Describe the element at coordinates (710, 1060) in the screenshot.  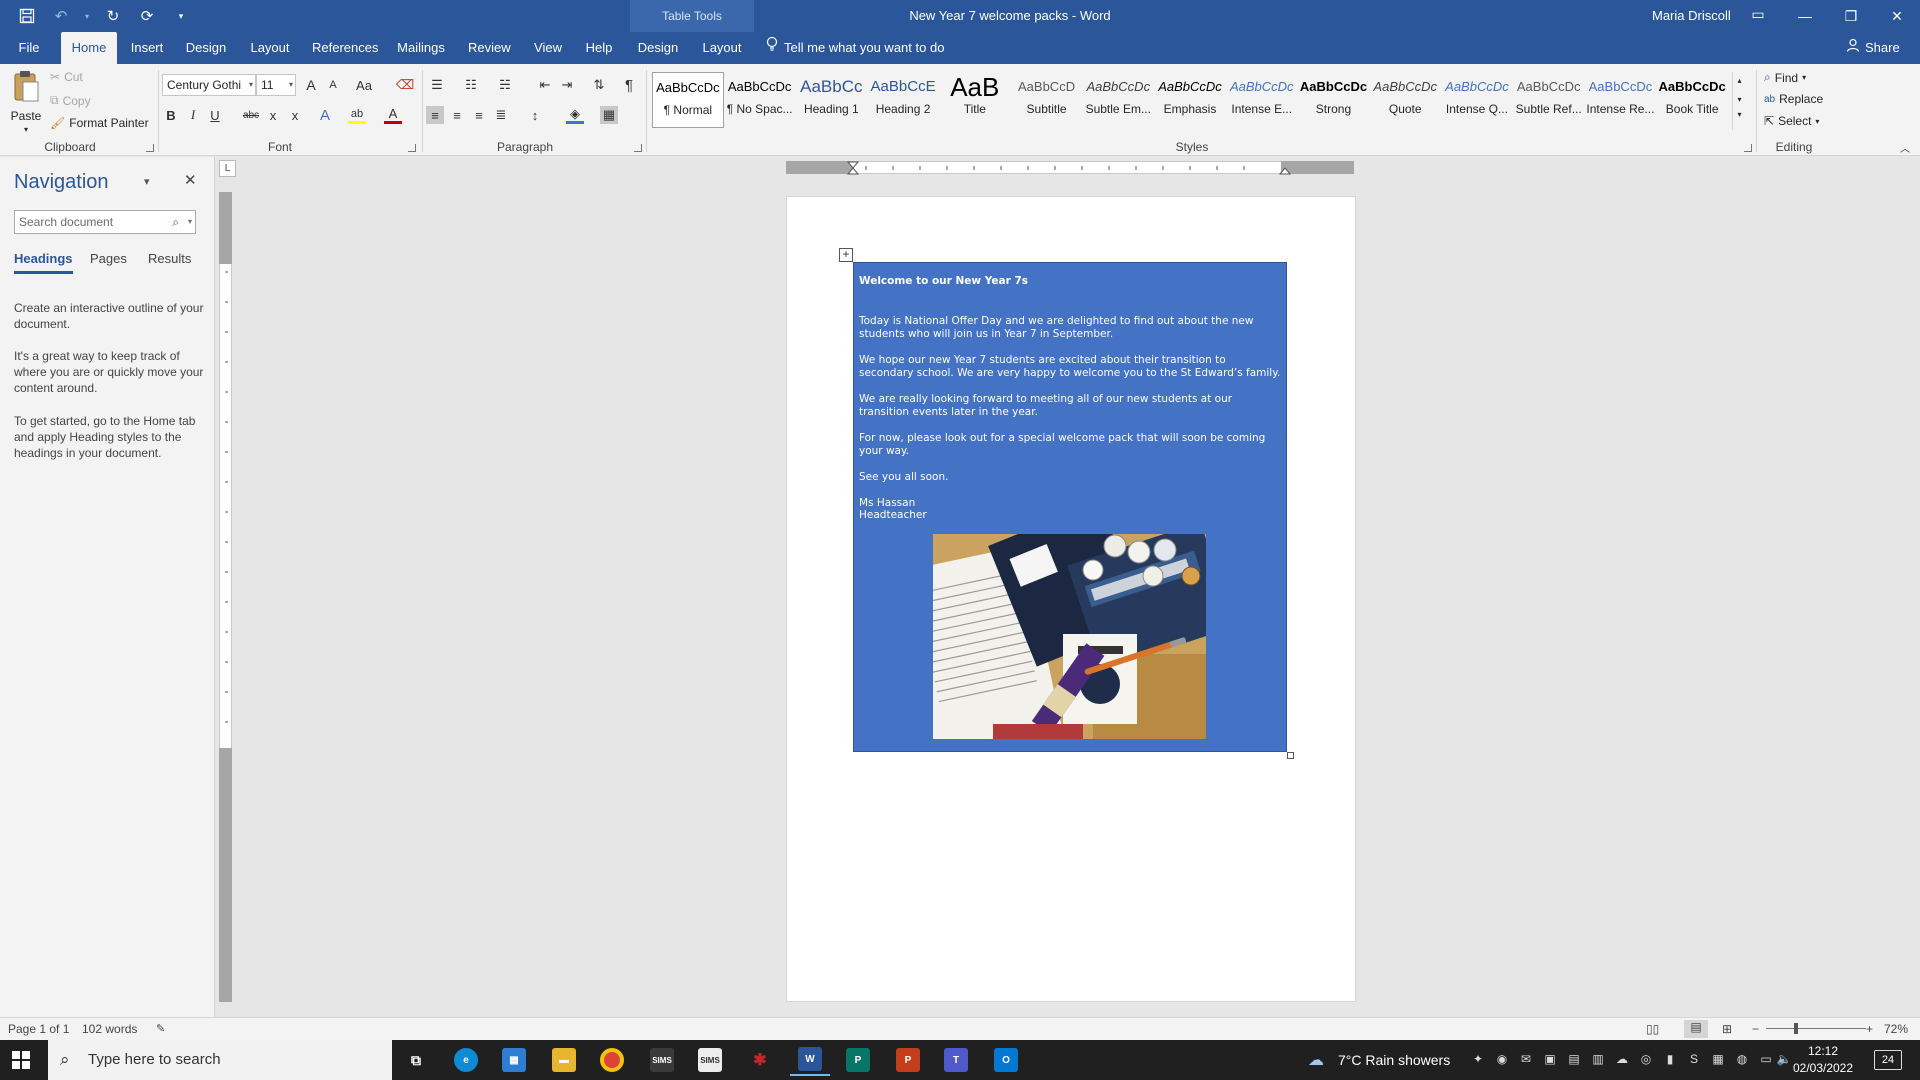
I see `sims-app-icon: SIMS` at that location.